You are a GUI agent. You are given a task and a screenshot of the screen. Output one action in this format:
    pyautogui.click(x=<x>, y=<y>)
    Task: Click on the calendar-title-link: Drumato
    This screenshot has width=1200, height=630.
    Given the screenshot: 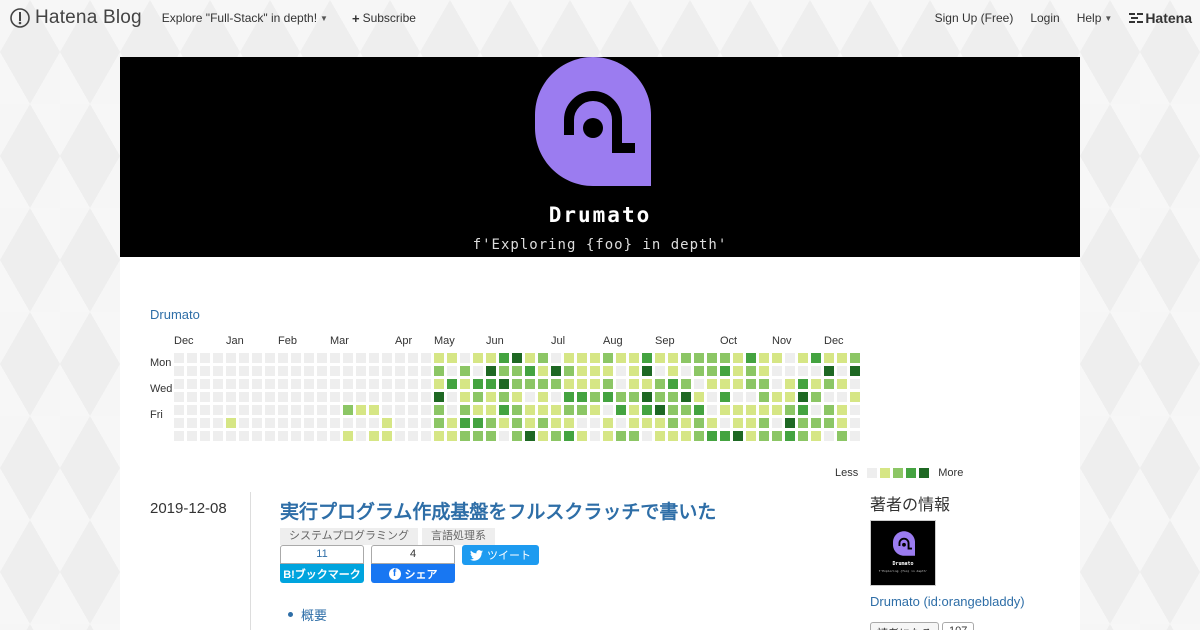 What is the action you would take?
    pyautogui.click(x=175, y=314)
    